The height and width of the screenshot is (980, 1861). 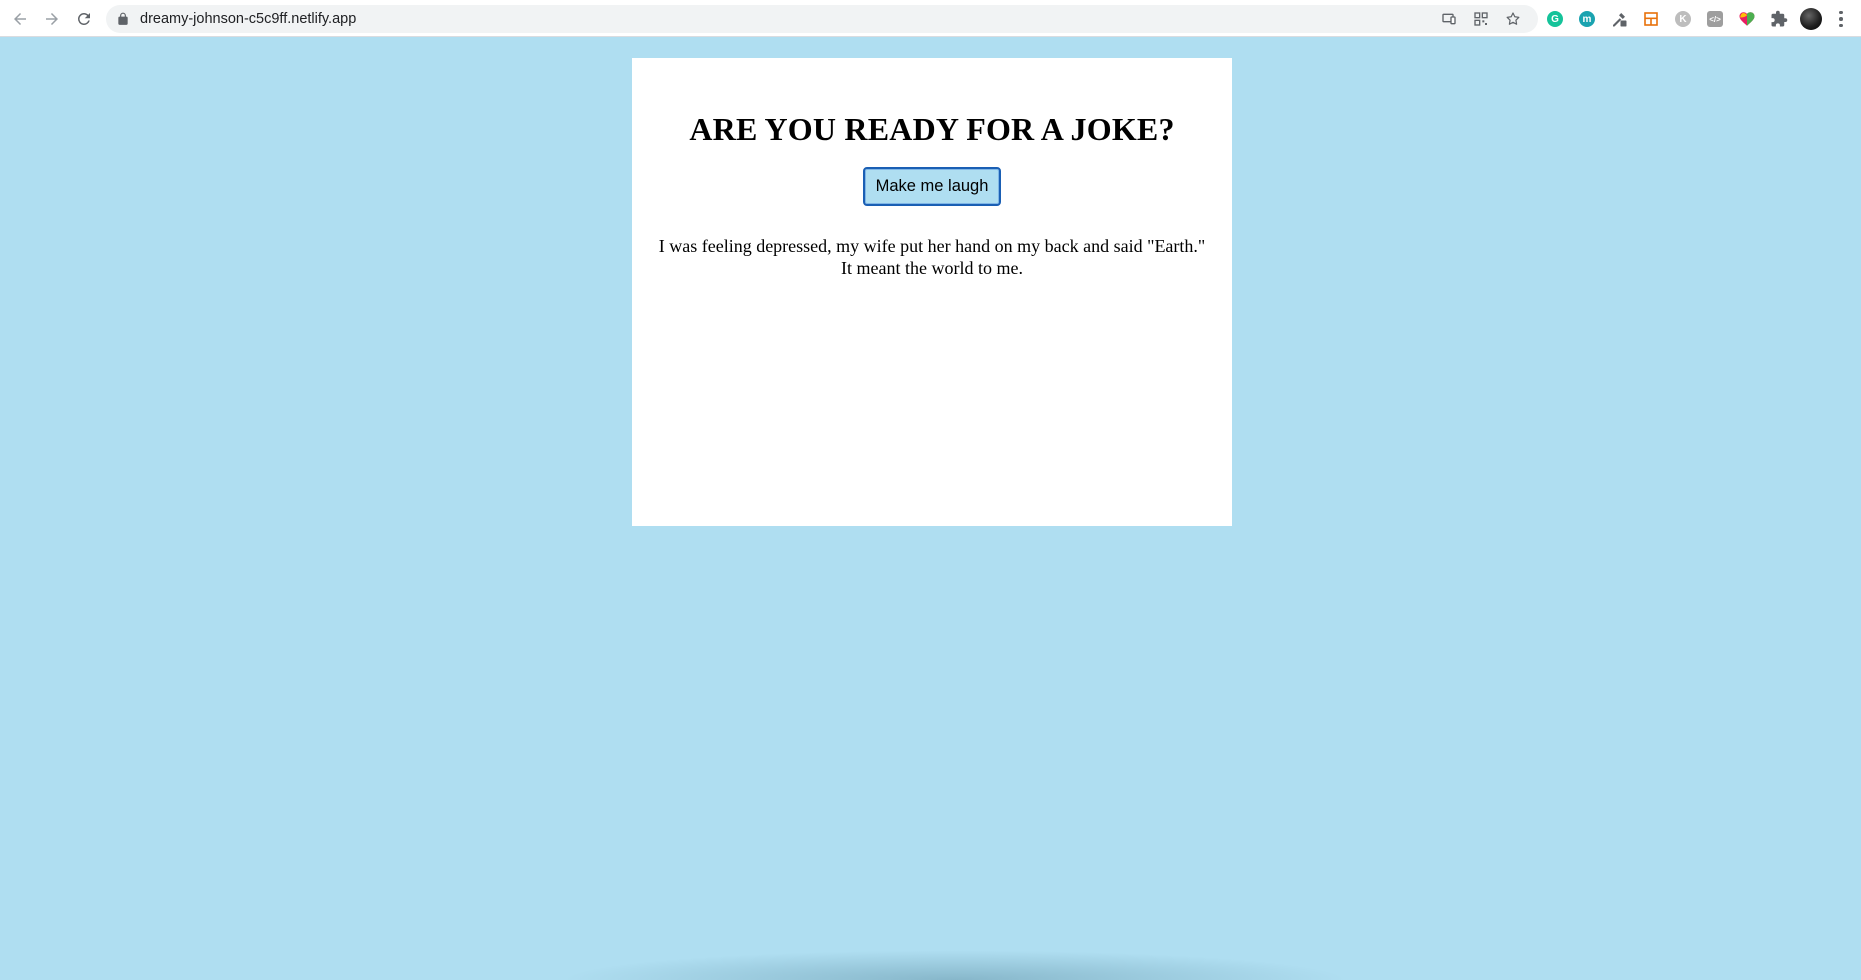 I want to click on arrow-left-icon, so click(x=20, y=19).